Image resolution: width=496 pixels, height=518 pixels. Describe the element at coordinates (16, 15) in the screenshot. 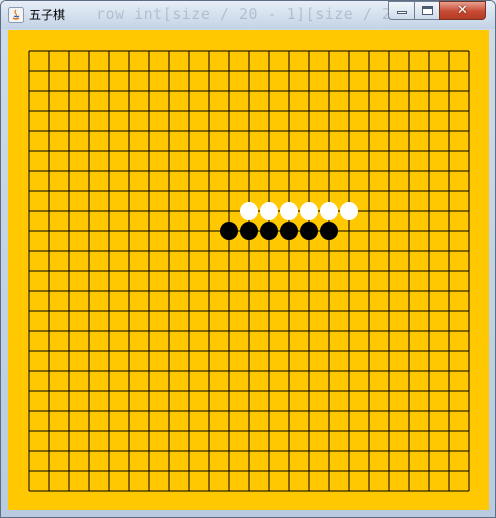

I see `java-icon` at that location.